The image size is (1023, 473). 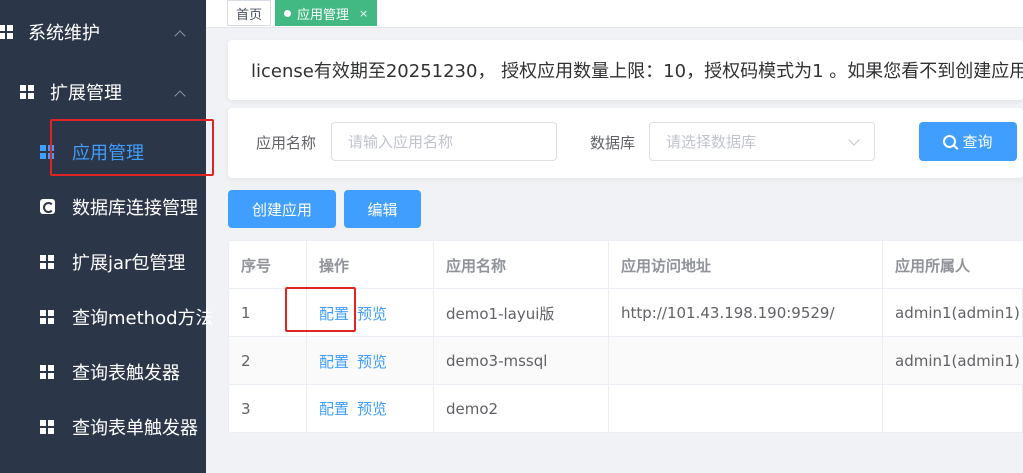 What do you see at coordinates (370, 265) in the screenshot?
I see `header-actions: 操作` at bounding box center [370, 265].